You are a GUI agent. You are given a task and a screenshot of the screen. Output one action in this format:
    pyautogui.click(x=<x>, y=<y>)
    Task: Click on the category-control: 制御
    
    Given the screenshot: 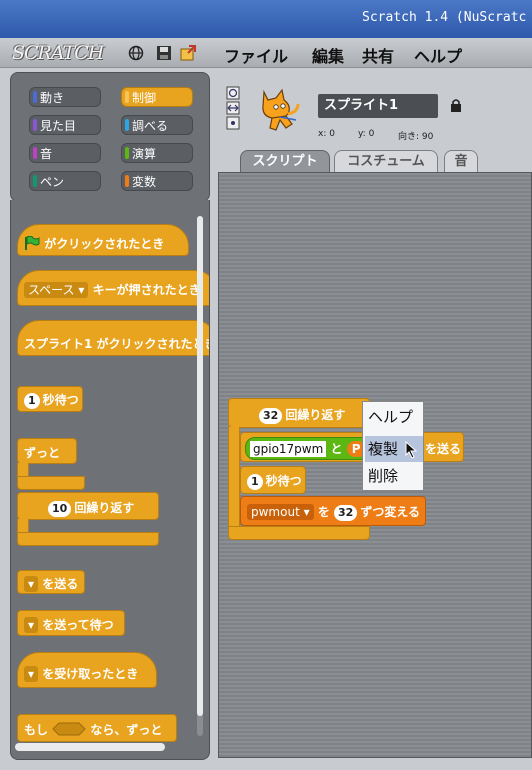 What is the action you would take?
    pyautogui.click(x=157, y=97)
    